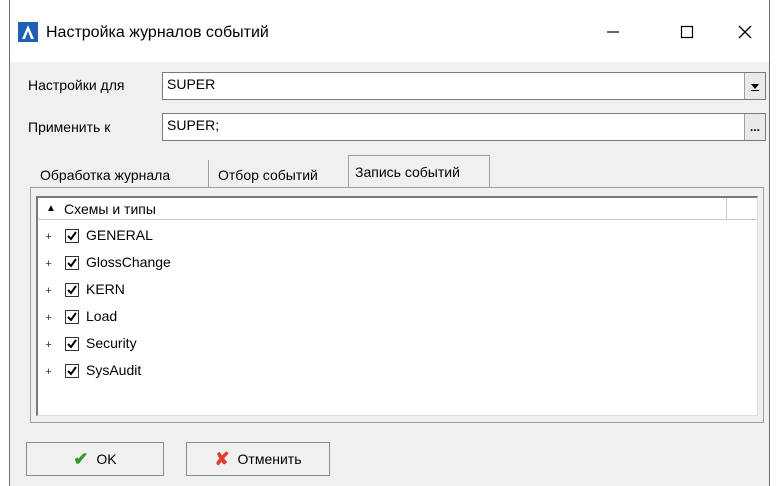  Describe the element at coordinates (745, 32) in the screenshot. I see `close-button` at that location.